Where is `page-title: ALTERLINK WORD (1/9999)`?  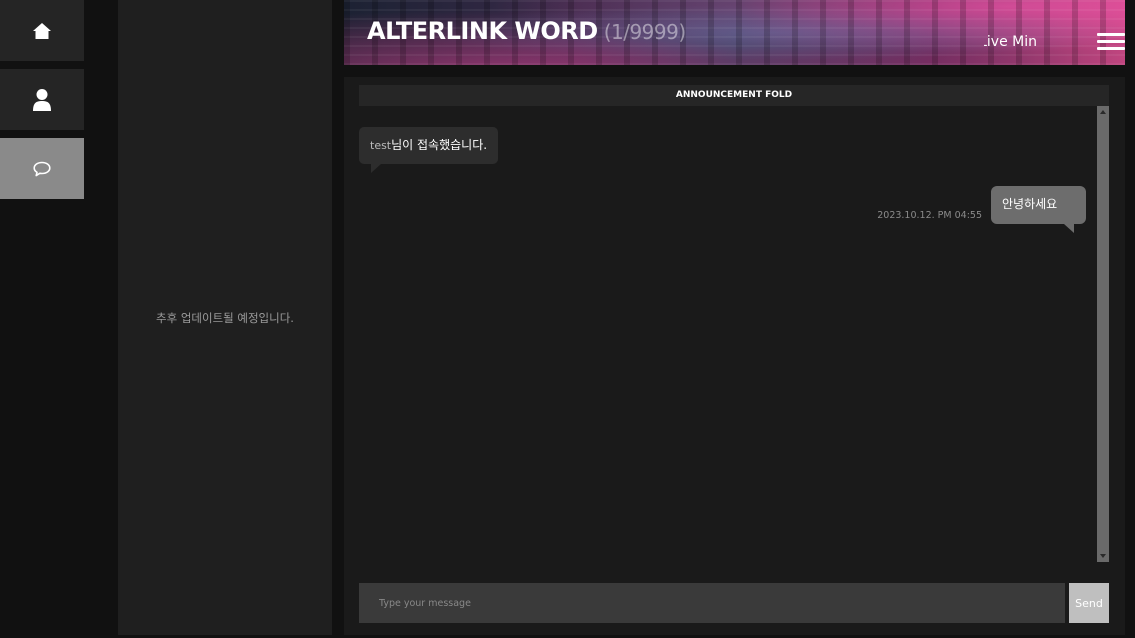 page-title: ALTERLINK WORD (1/9999) is located at coordinates (526, 31).